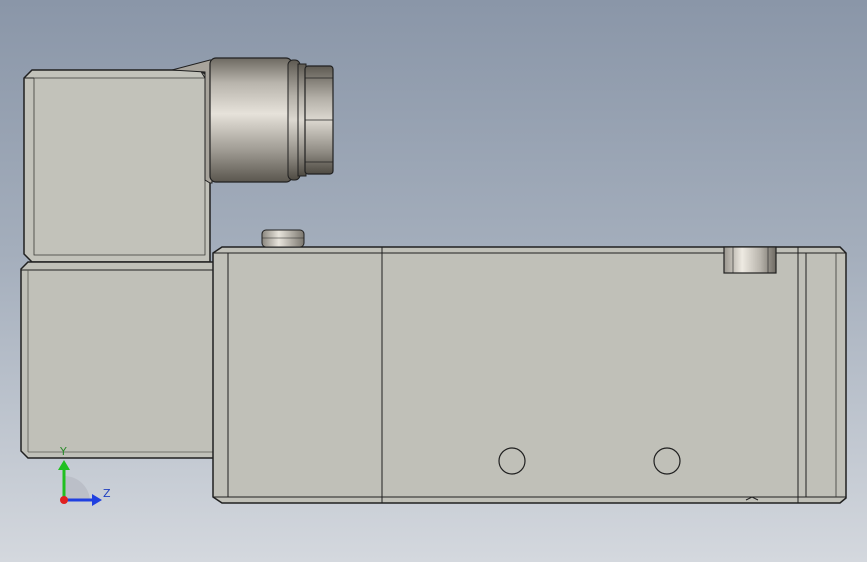  Describe the element at coordinates (64, 500) in the screenshot. I see `origin-dot` at that location.